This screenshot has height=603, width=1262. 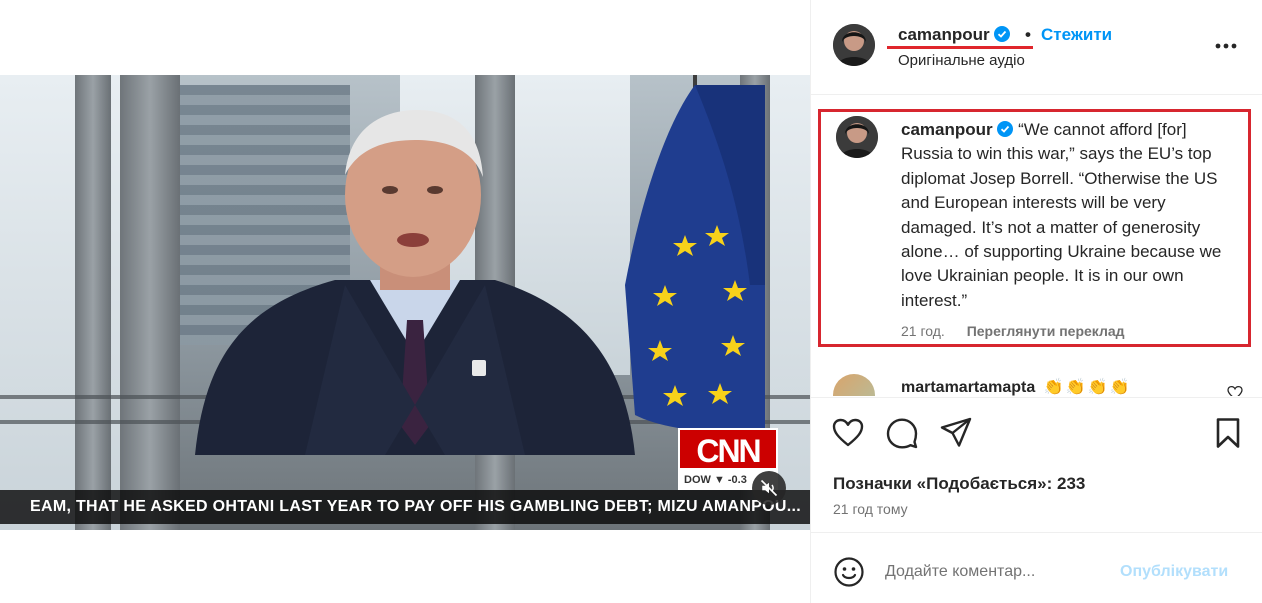 I want to click on caption-username: camanpour, so click(x=947, y=129).